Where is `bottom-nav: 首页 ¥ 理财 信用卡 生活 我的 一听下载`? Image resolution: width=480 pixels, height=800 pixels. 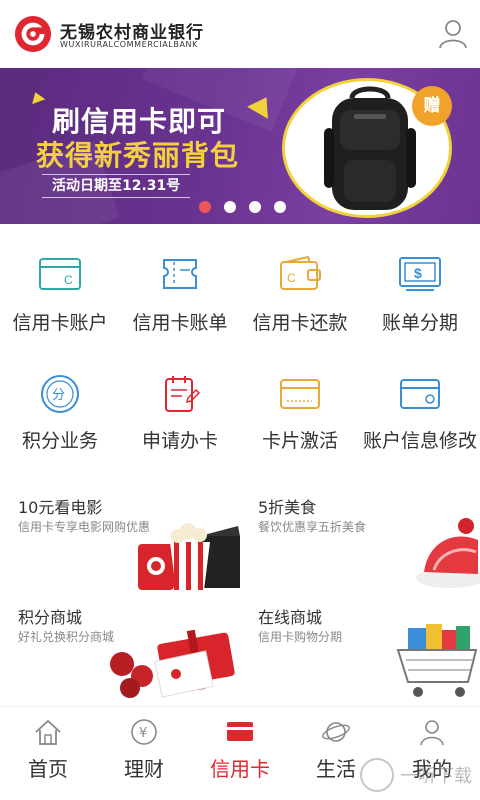 bottom-nav: 首页 ¥ 理财 信用卡 生活 我的 一听下载 is located at coordinates (240, 753).